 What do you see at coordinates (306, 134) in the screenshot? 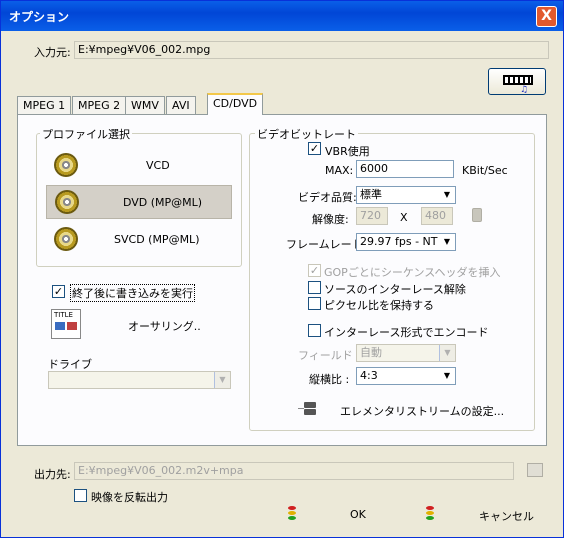
I see `bitrate-group-label: ビデオビットレート` at bounding box center [306, 134].